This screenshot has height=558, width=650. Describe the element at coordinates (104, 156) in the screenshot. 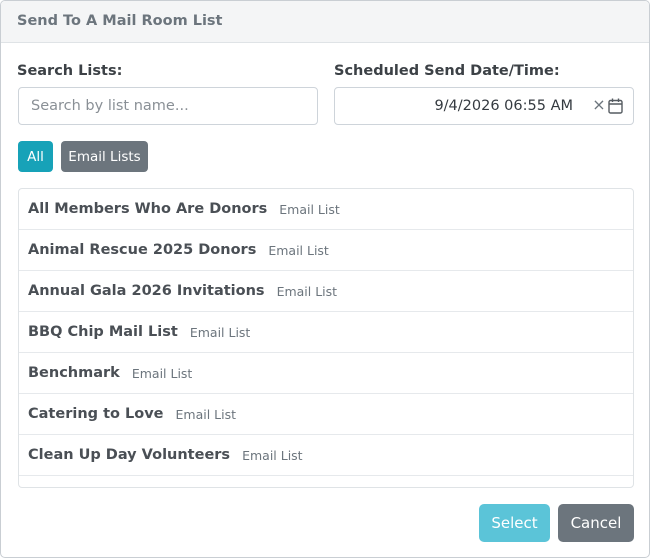

I see `filter-email-lists-button: Email Lists` at that location.